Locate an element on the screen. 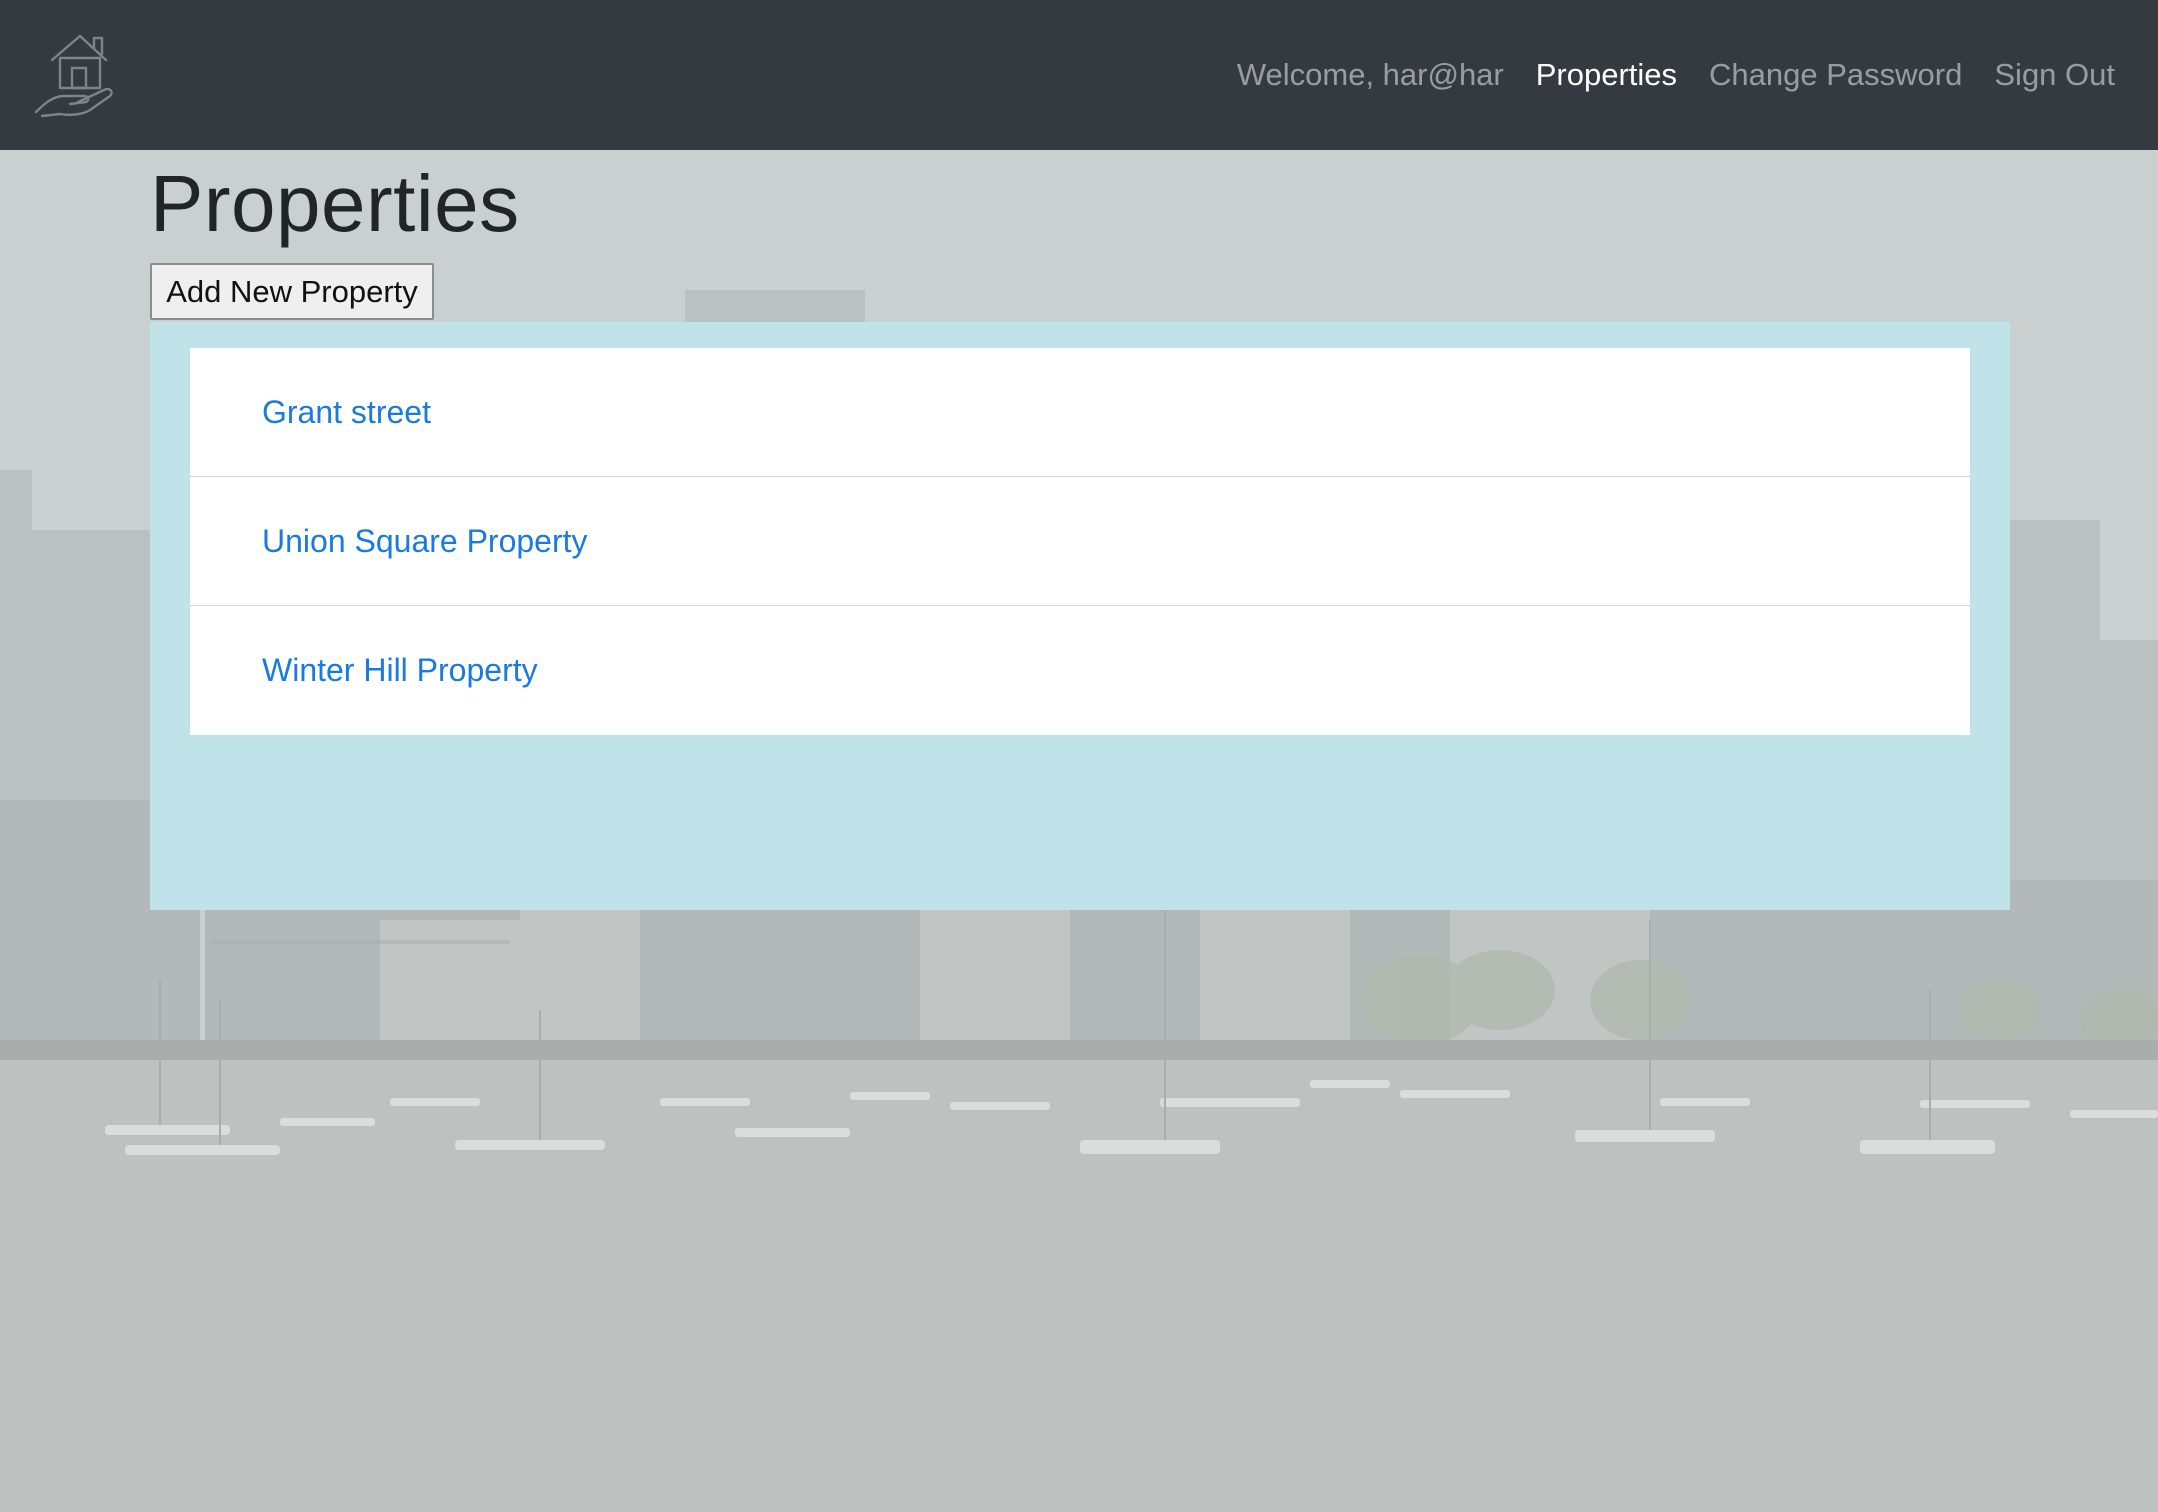 Image resolution: width=2158 pixels, height=1512 pixels. page-title: Properties is located at coordinates (335, 203).